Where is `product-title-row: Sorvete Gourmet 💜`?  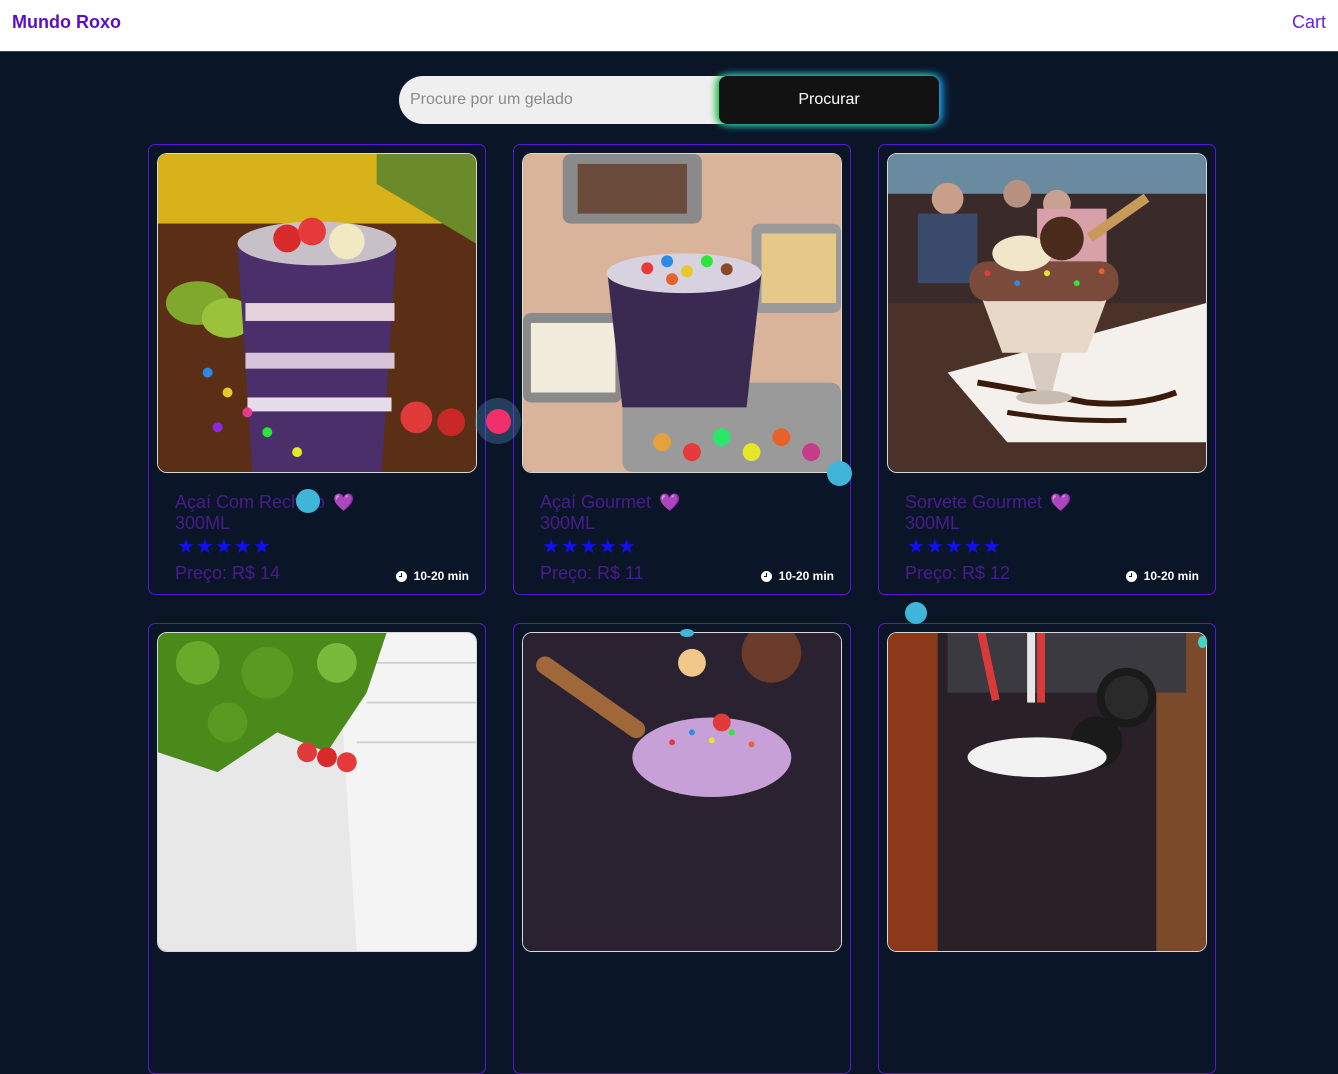 product-title-row: Sorvete Gourmet 💜 is located at coordinates (988, 502).